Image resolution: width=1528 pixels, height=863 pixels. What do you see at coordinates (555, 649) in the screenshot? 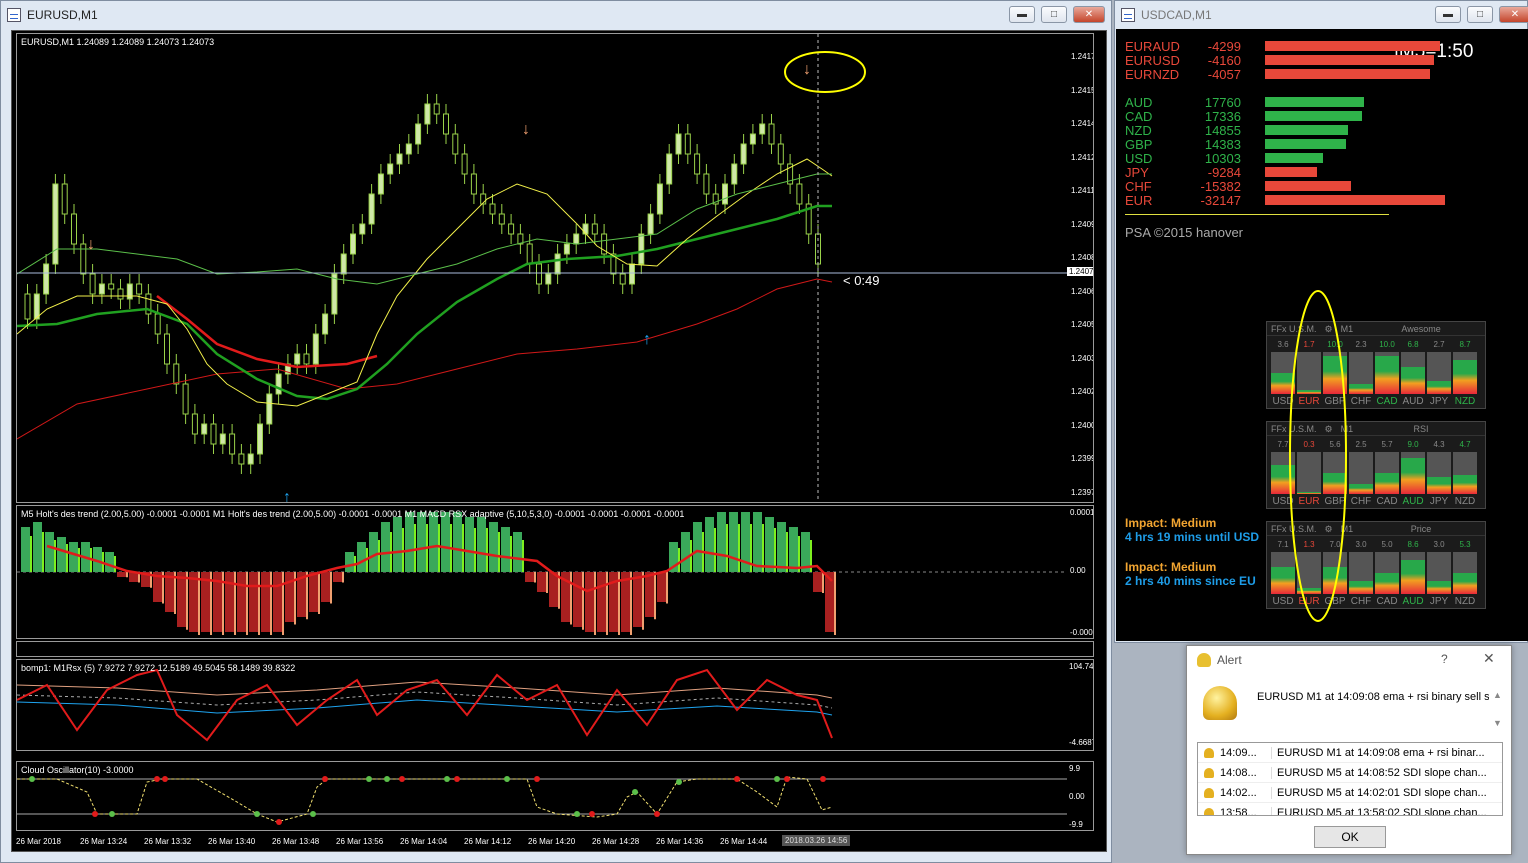
I see `empty-indicator-pane` at bounding box center [555, 649].